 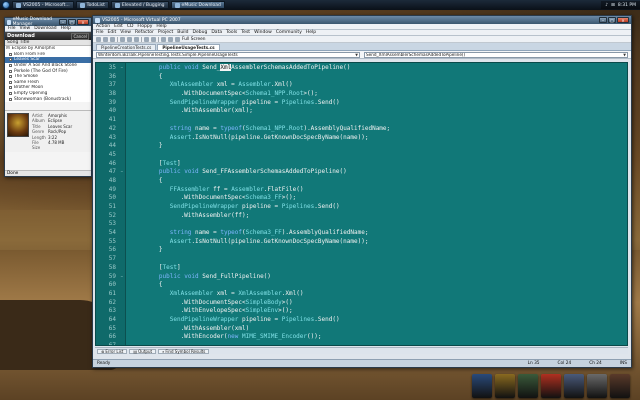 What do you see at coordinates (361, 146) in the screenshot?
I see `code-line: 44 }` at bounding box center [361, 146].